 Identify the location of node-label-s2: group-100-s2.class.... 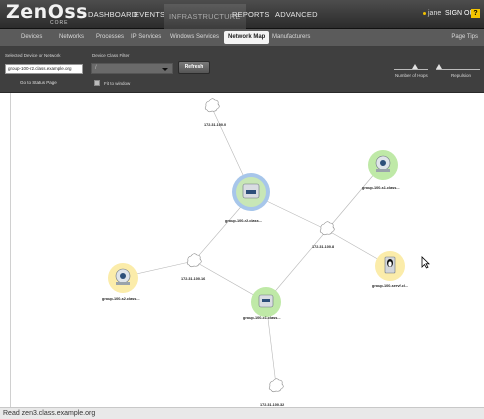
(121, 299).